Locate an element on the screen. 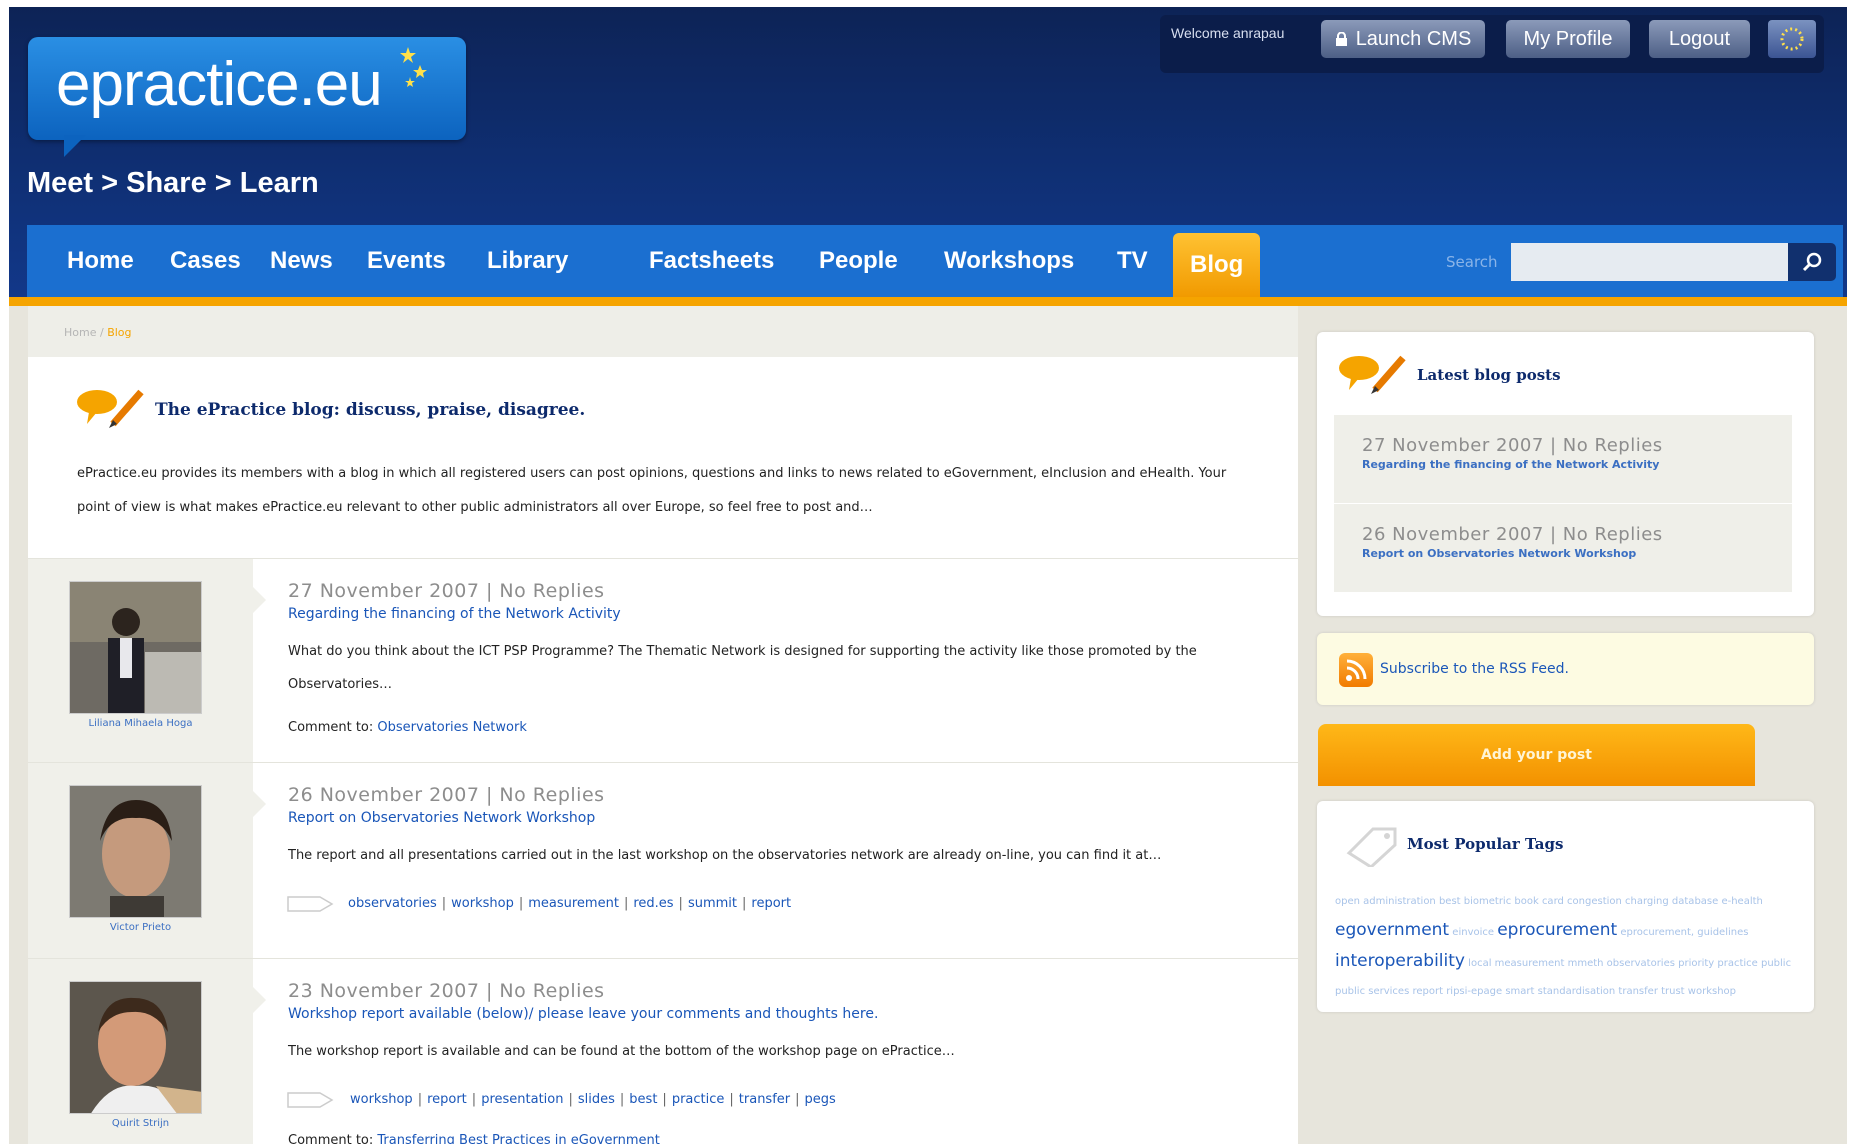 The width and height of the screenshot is (1859, 1144). nav-events: Events is located at coordinates (406, 261).